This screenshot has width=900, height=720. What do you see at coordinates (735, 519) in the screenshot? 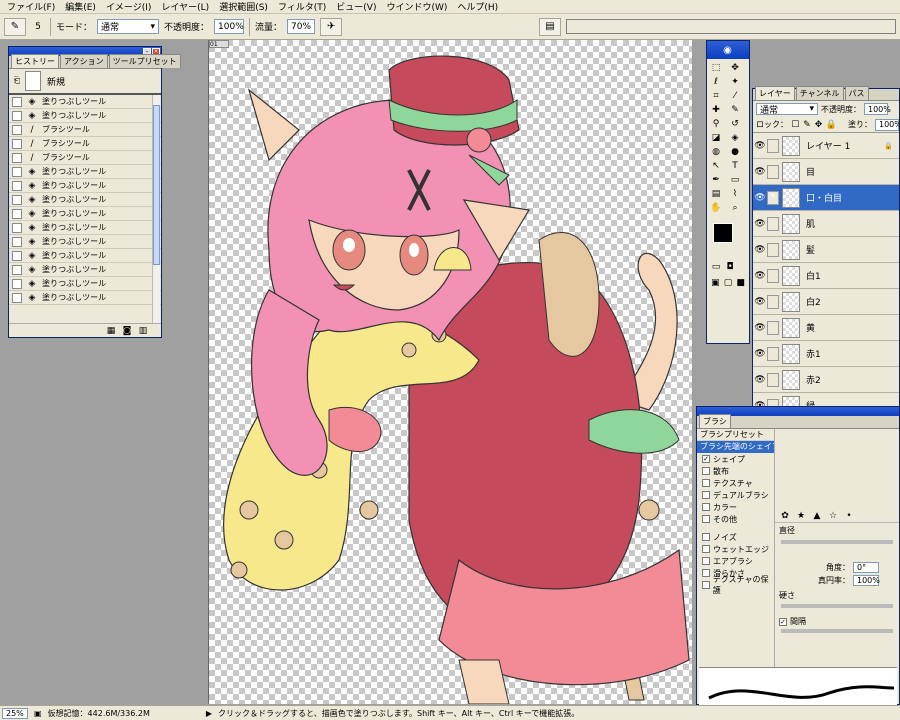
I see `brush-option-item: その他` at bounding box center [735, 519].